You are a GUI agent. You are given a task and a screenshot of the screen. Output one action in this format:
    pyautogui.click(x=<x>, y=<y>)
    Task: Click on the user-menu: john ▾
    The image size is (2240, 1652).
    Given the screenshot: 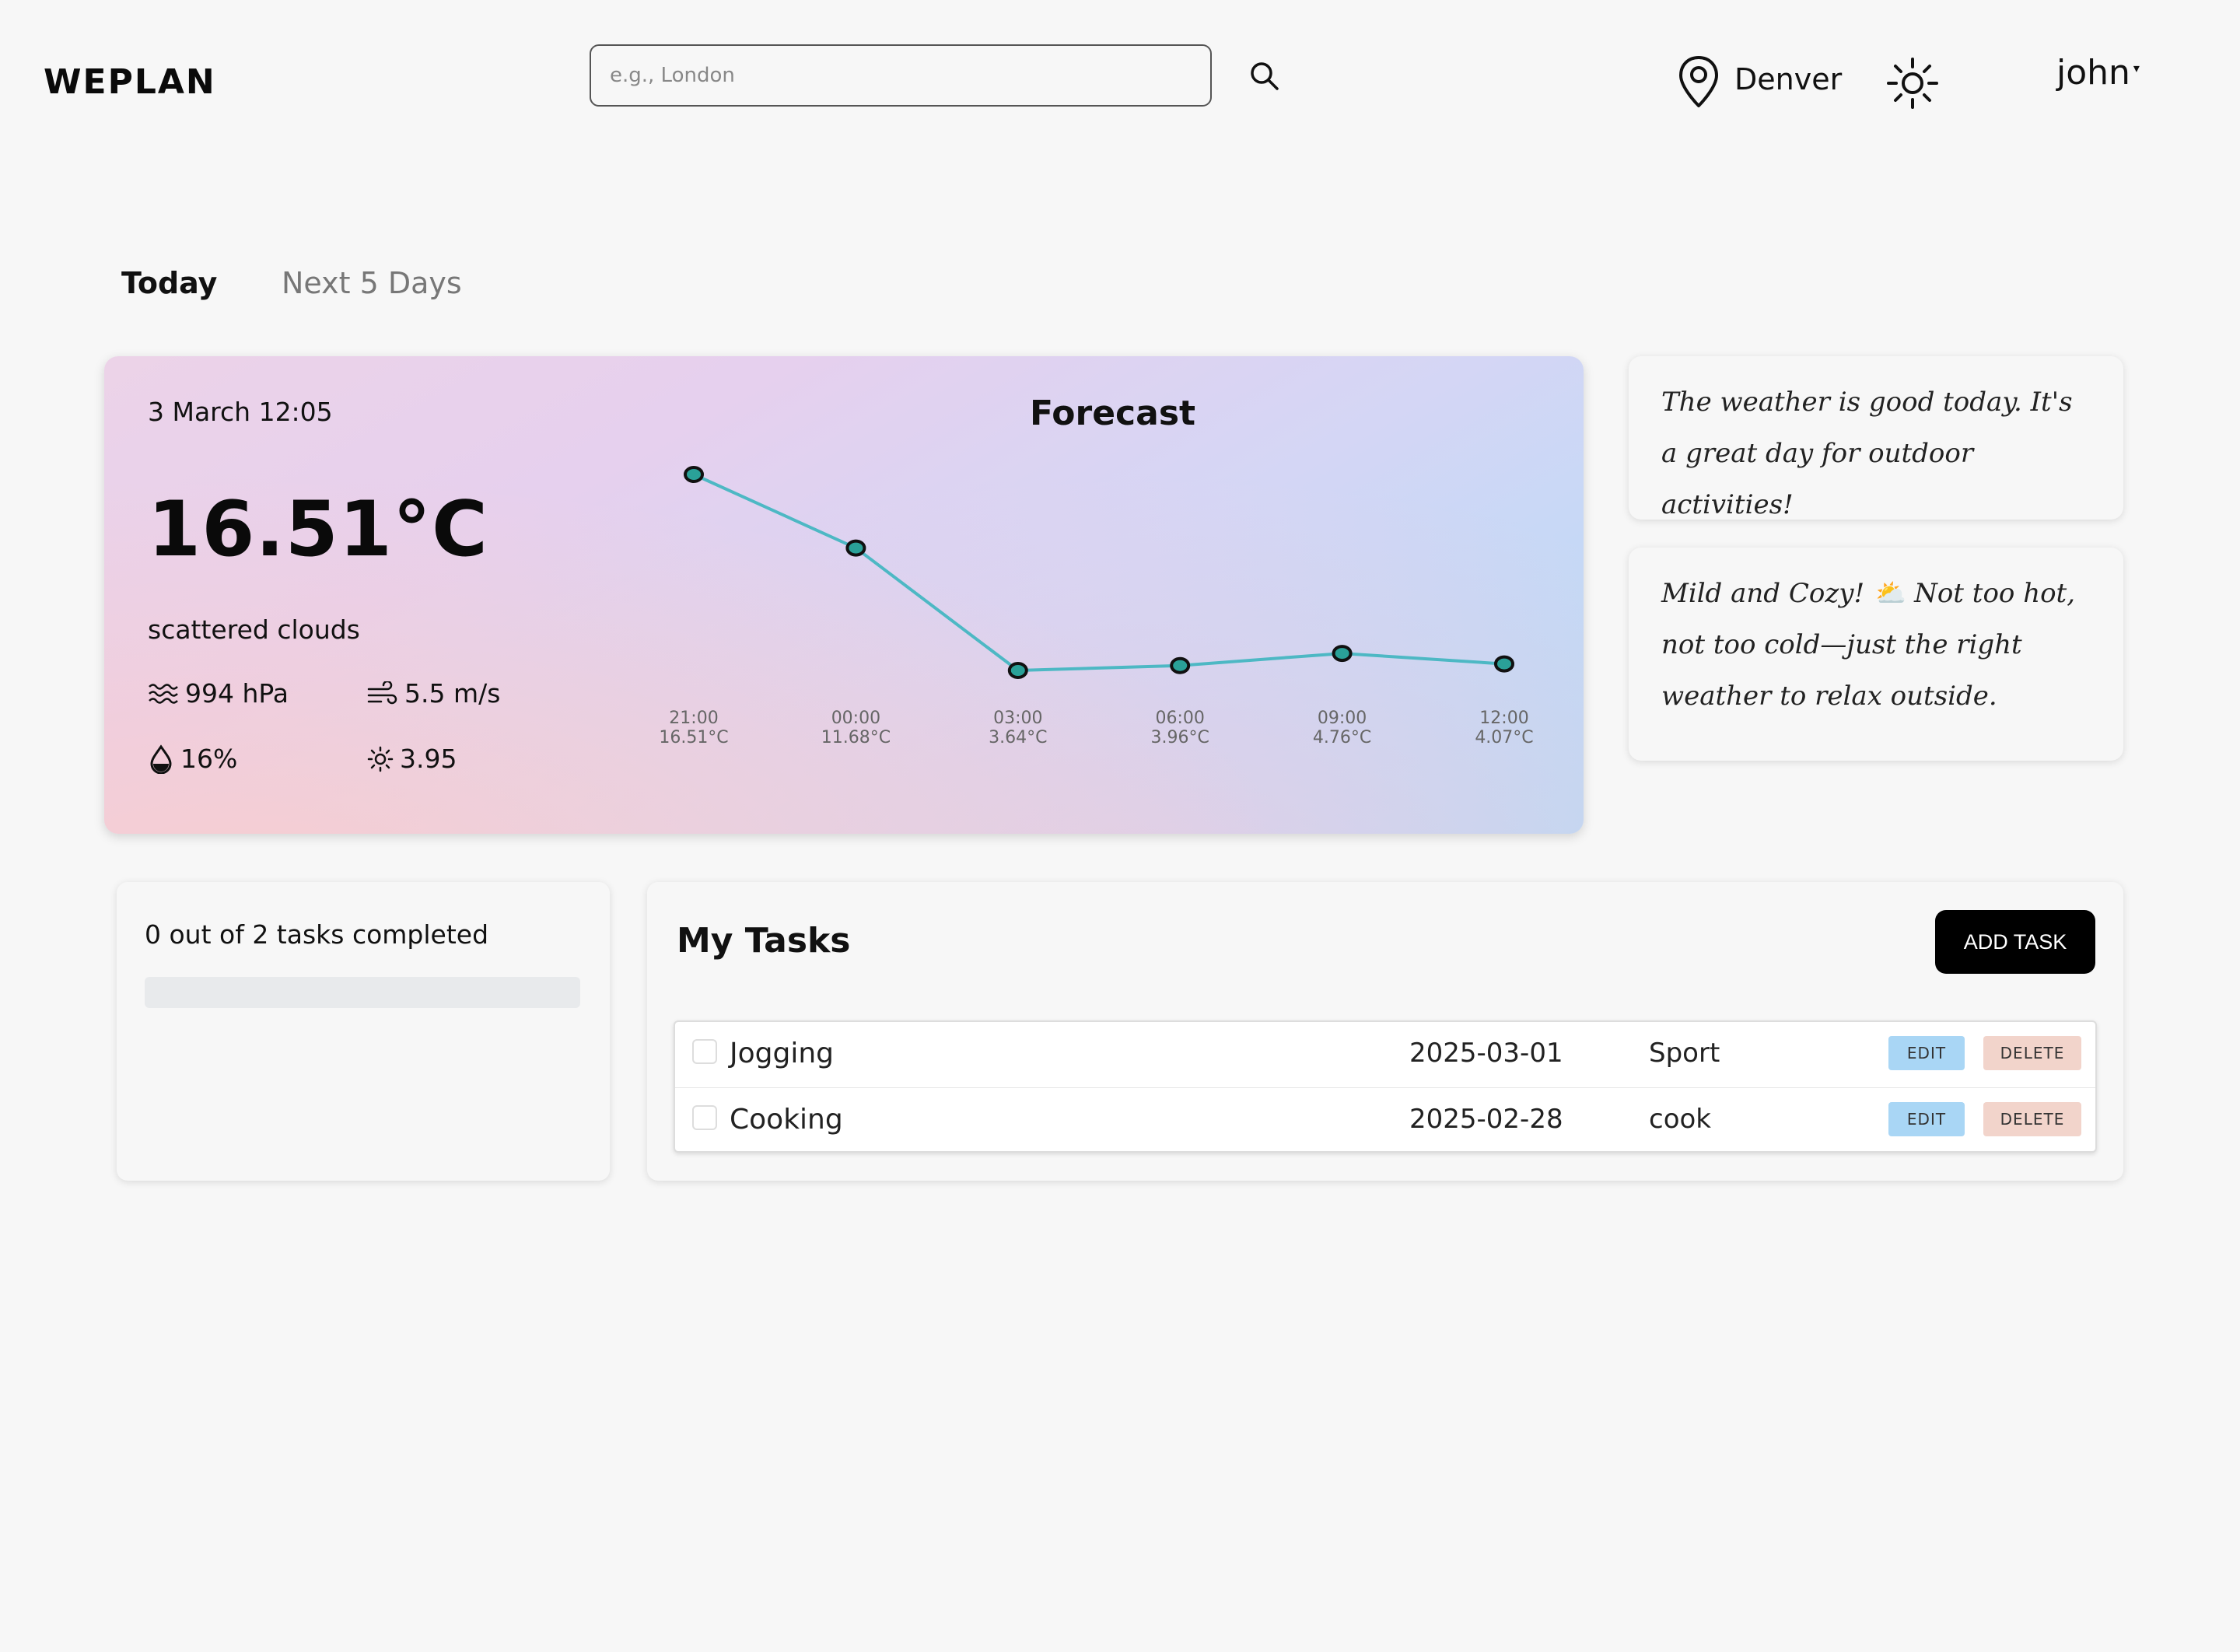 What is the action you would take?
    pyautogui.click(x=2098, y=73)
    